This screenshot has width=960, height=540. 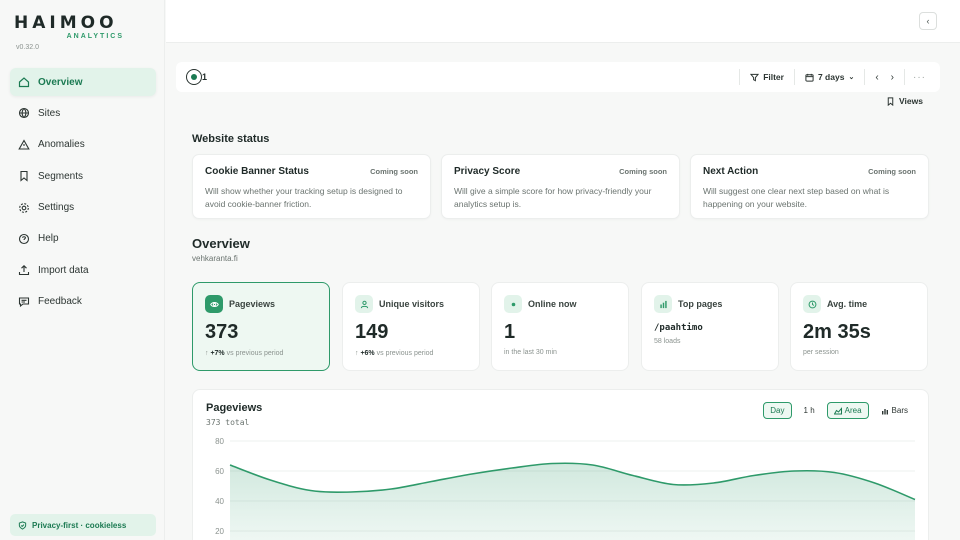 I want to click on chevron-down-icon: ⌄, so click(x=851, y=77).